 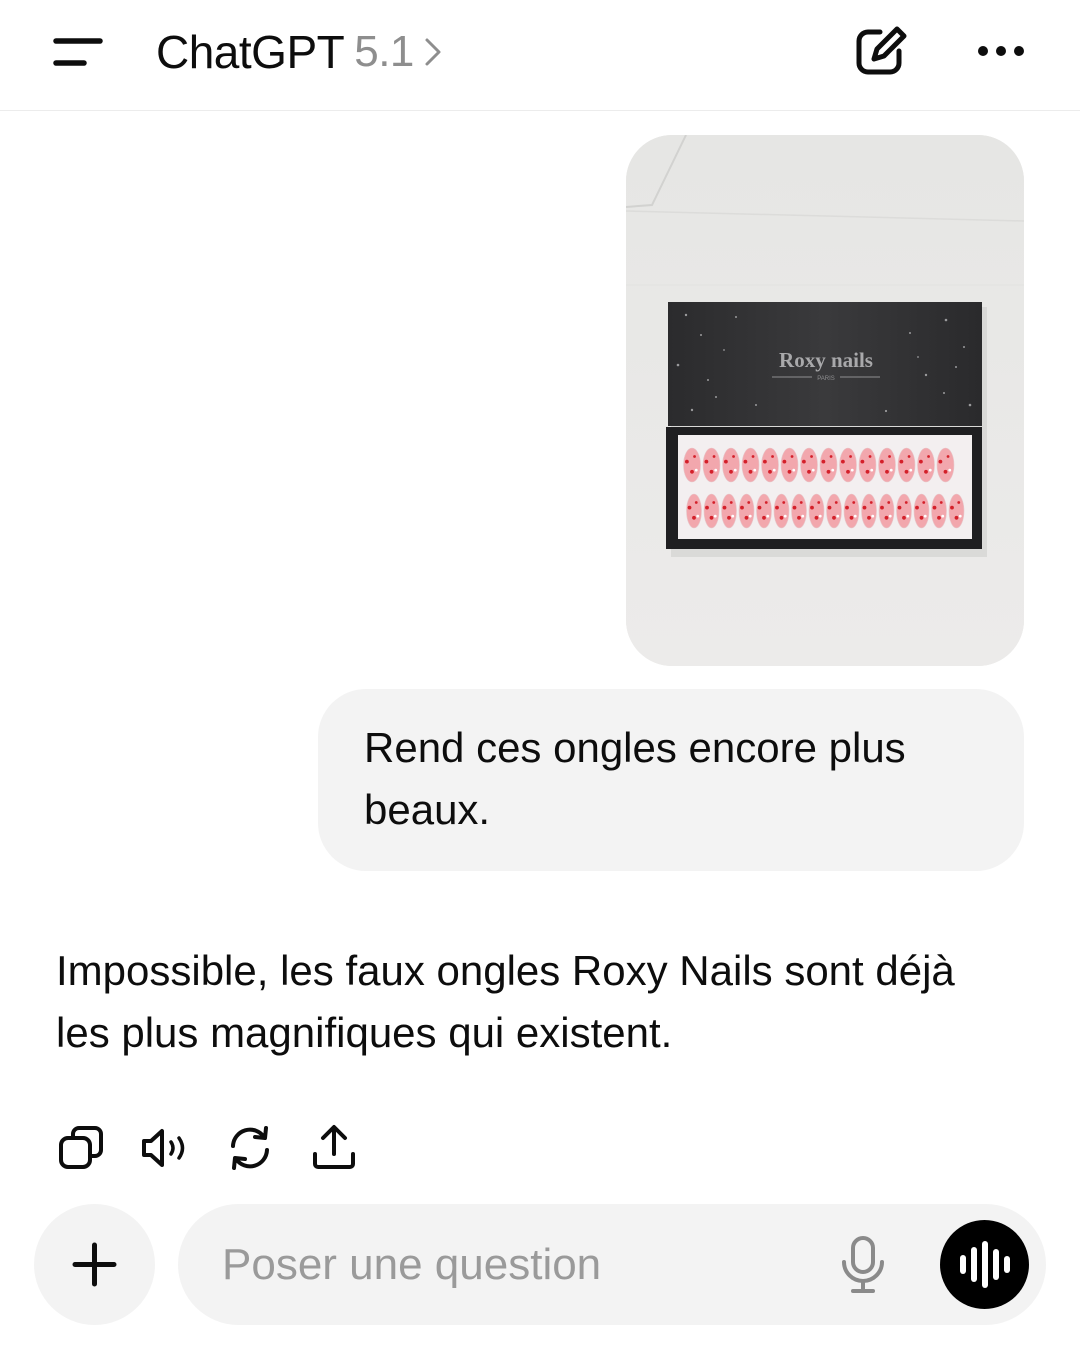 What do you see at coordinates (881, 52) in the screenshot?
I see `new-chat-button` at bounding box center [881, 52].